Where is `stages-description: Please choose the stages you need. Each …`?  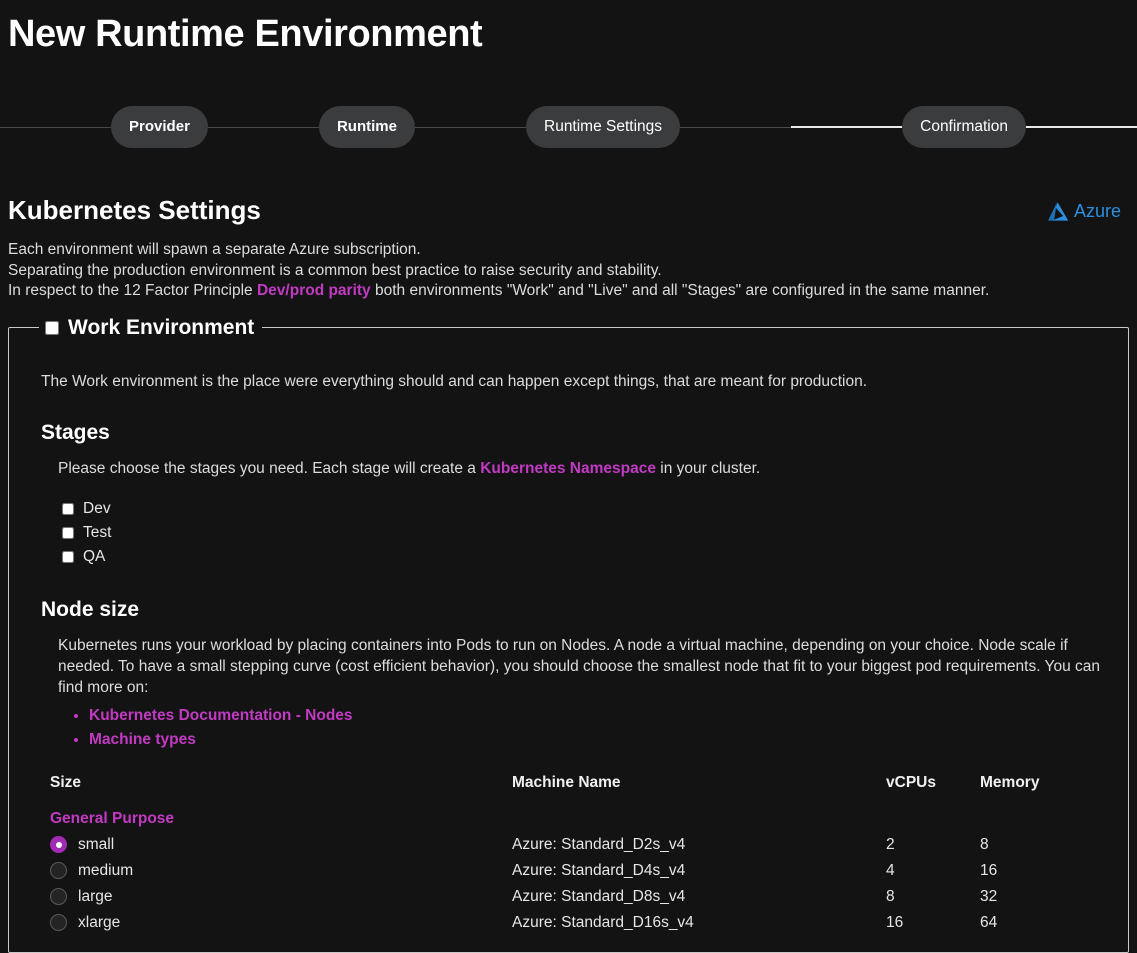
stages-description: Please choose the stages you need. Each … is located at coordinates (580, 468).